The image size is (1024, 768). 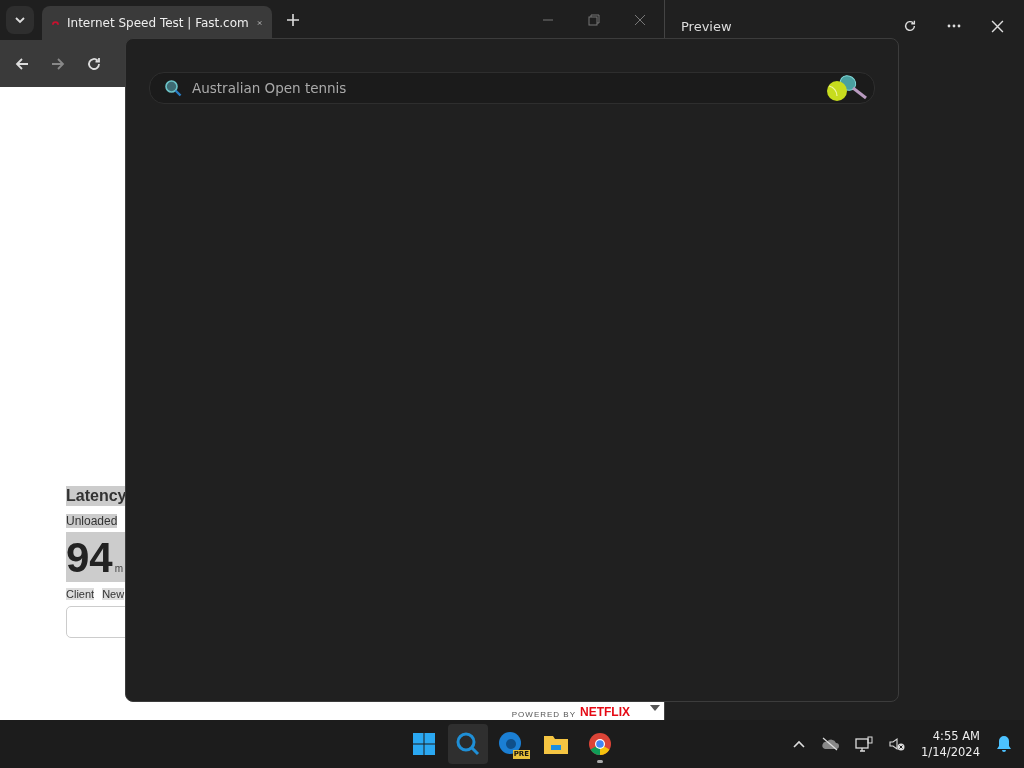 I want to click on bell-icon, so click(x=1004, y=744).